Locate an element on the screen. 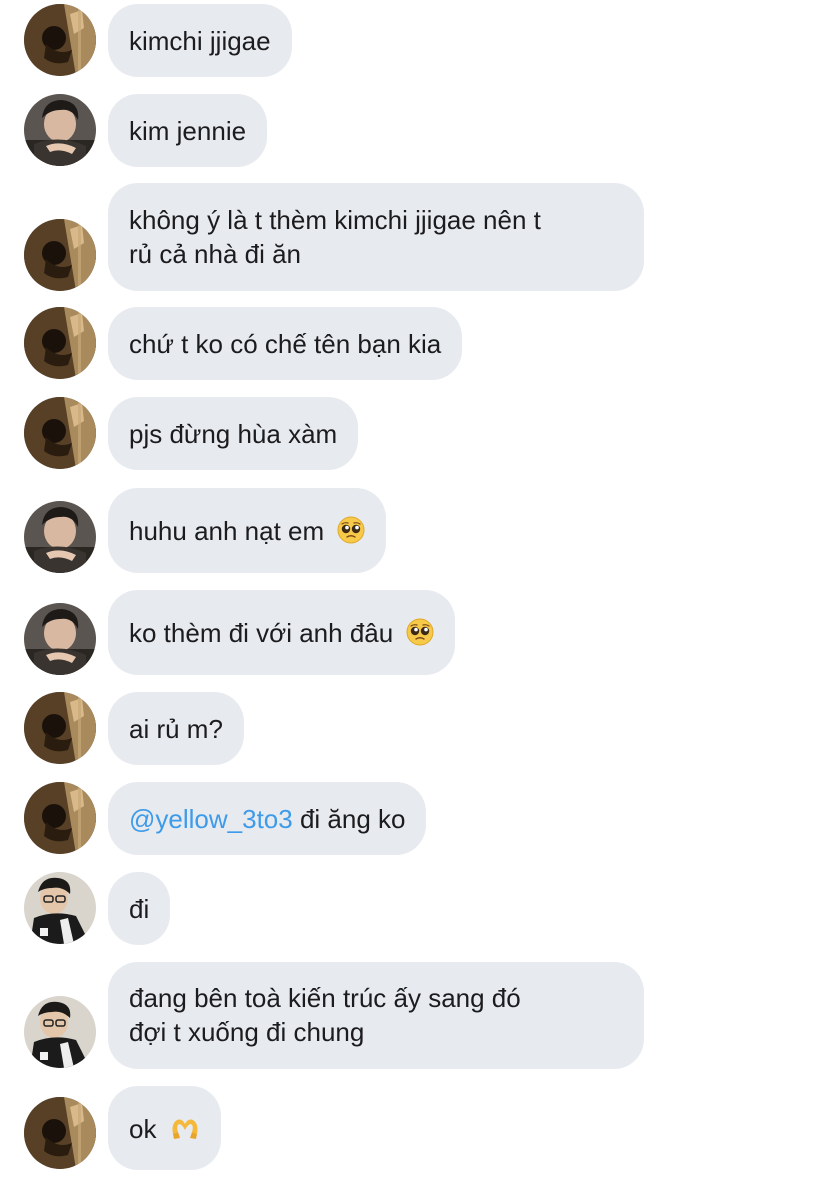 This screenshot has width=828, height=1183. message-text-line: rủ cả nhà đi ăn is located at coordinates (215, 254).